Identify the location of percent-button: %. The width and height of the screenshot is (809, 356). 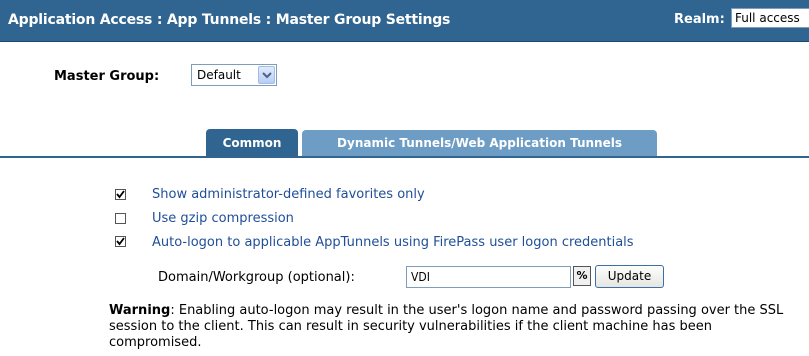
(582, 276).